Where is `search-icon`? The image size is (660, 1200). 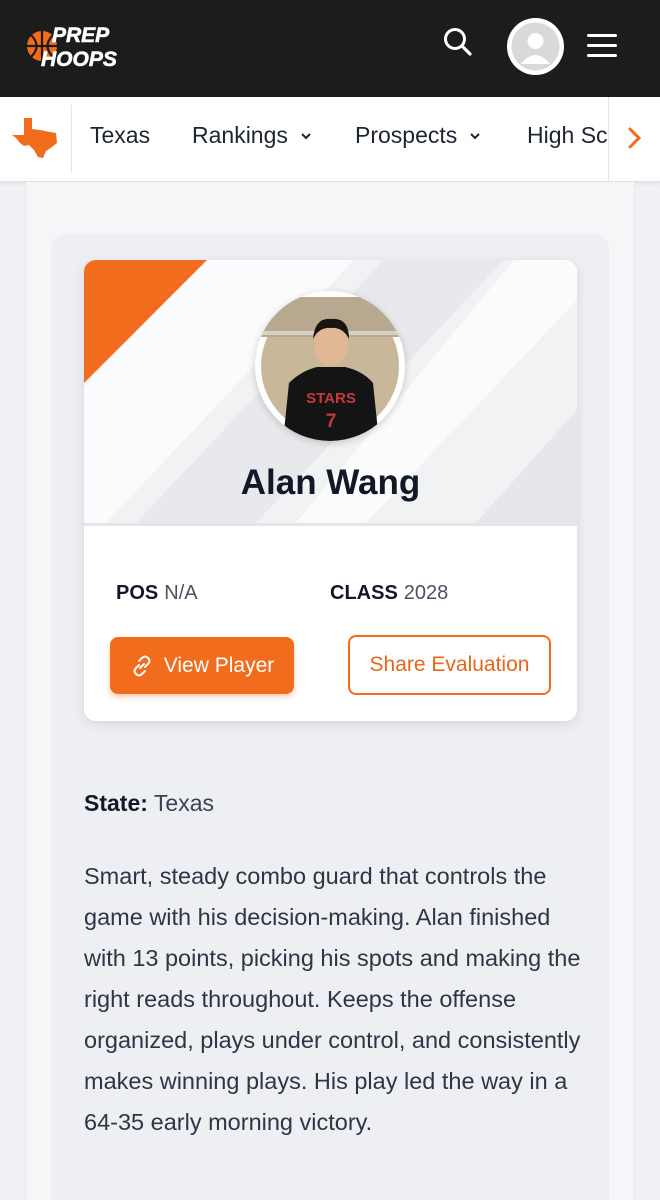
search-icon is located at coordinates (458, 42).